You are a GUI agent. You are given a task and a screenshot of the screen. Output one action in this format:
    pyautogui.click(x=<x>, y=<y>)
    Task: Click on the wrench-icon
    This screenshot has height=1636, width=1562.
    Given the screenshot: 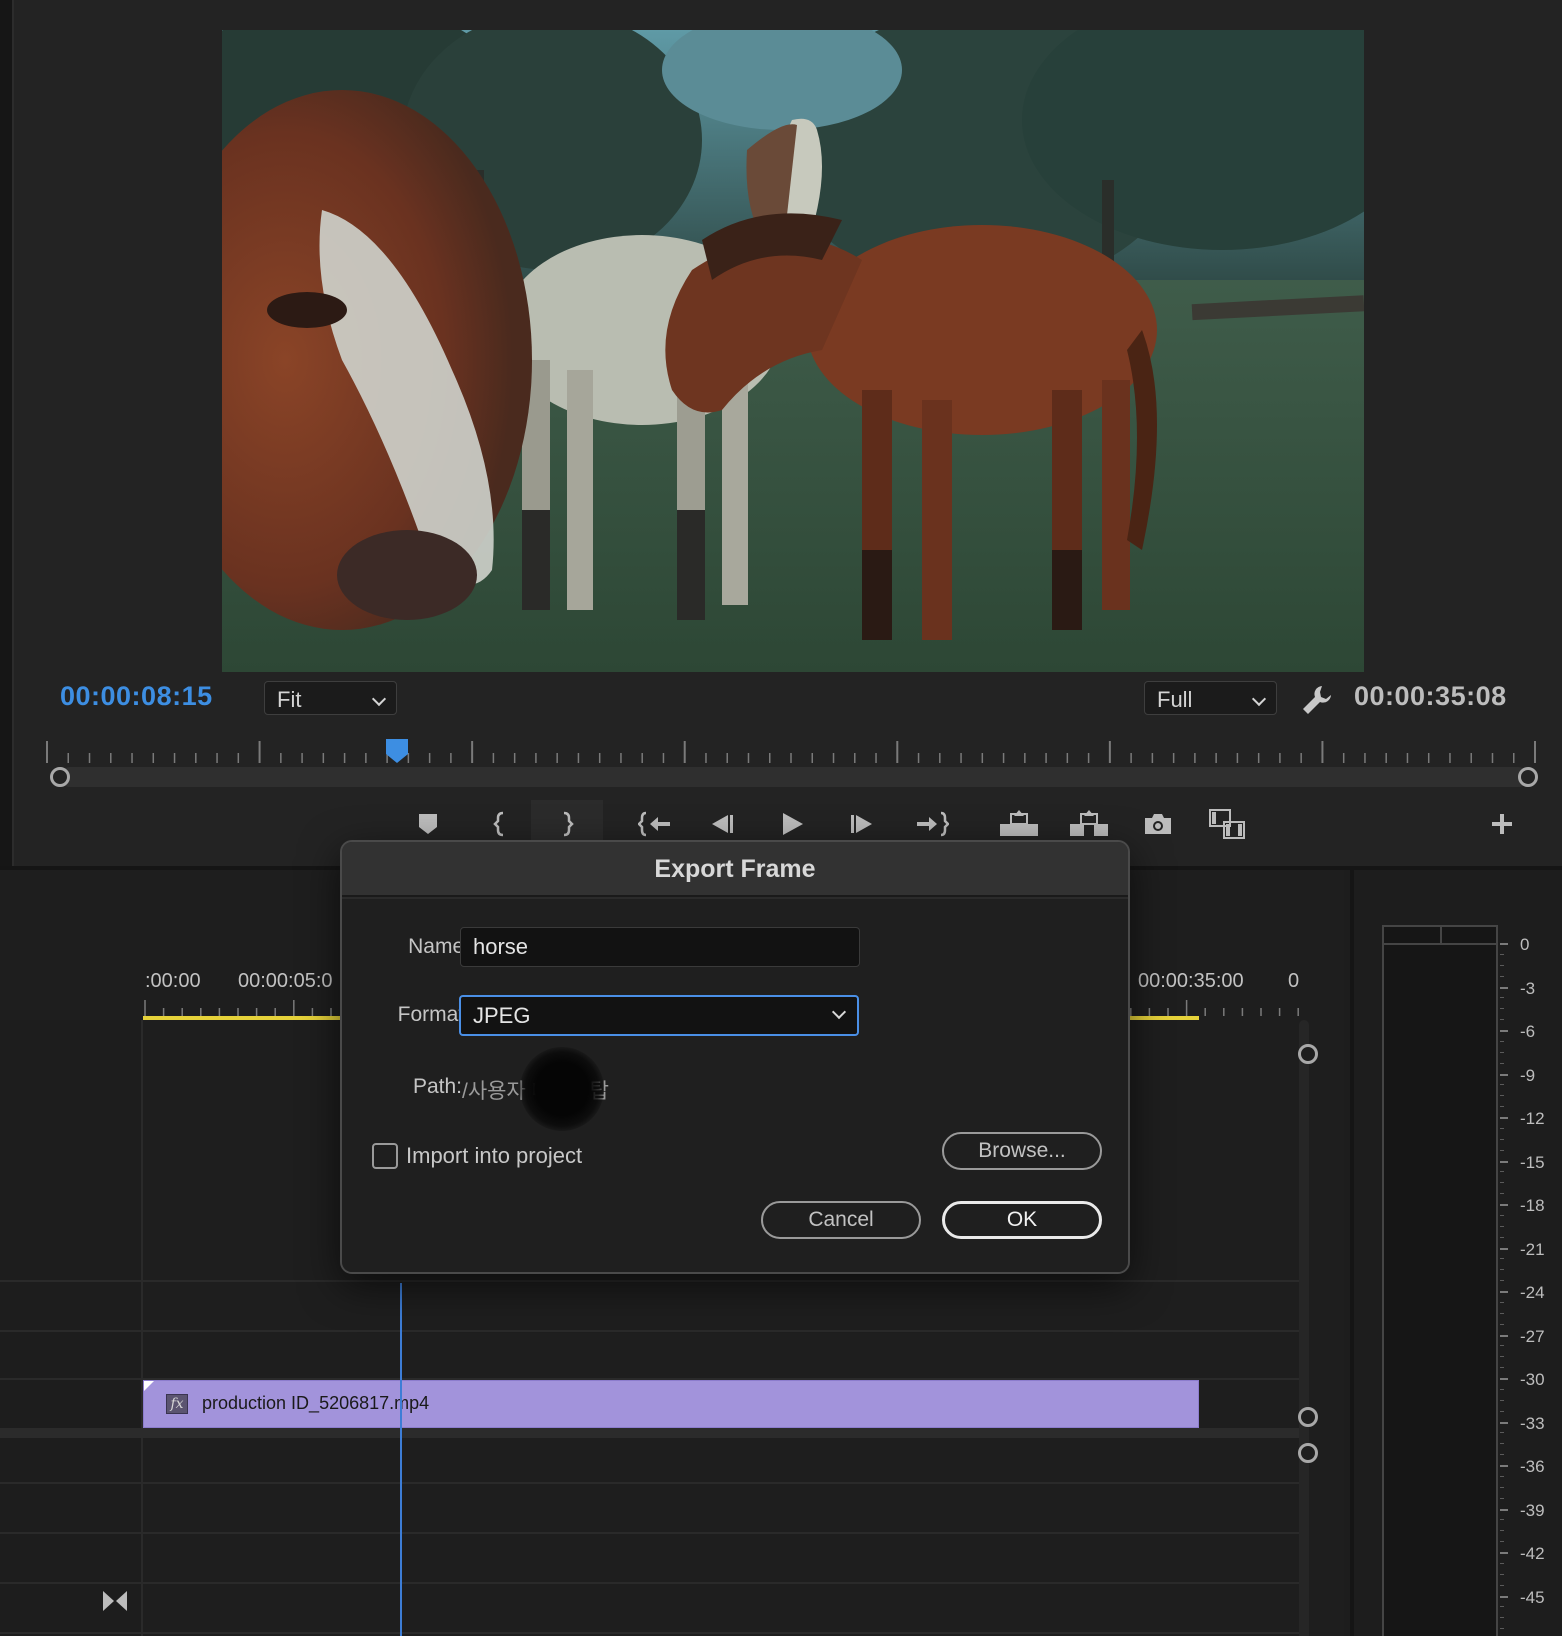 What is the action you would take?
    pyautogui.click(x=1317, y=700)
    